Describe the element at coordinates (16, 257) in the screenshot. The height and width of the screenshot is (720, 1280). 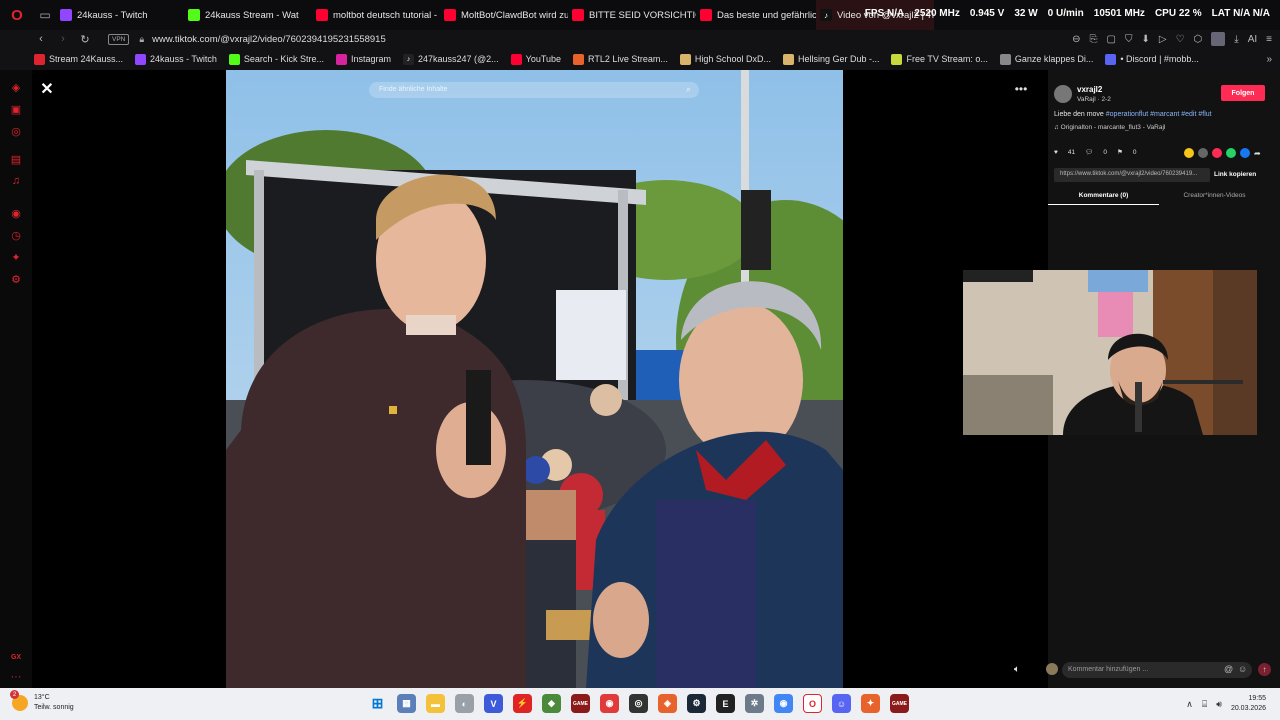
I see `extensions-sidebar-icon: ✦` at that location.